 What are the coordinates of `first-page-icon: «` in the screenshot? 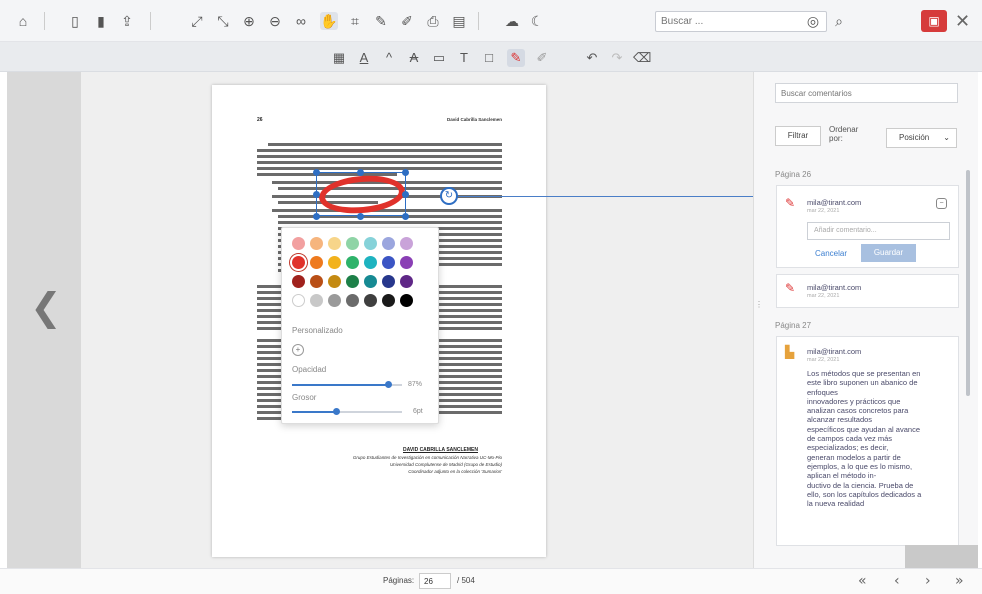 It's located at (862, 581).